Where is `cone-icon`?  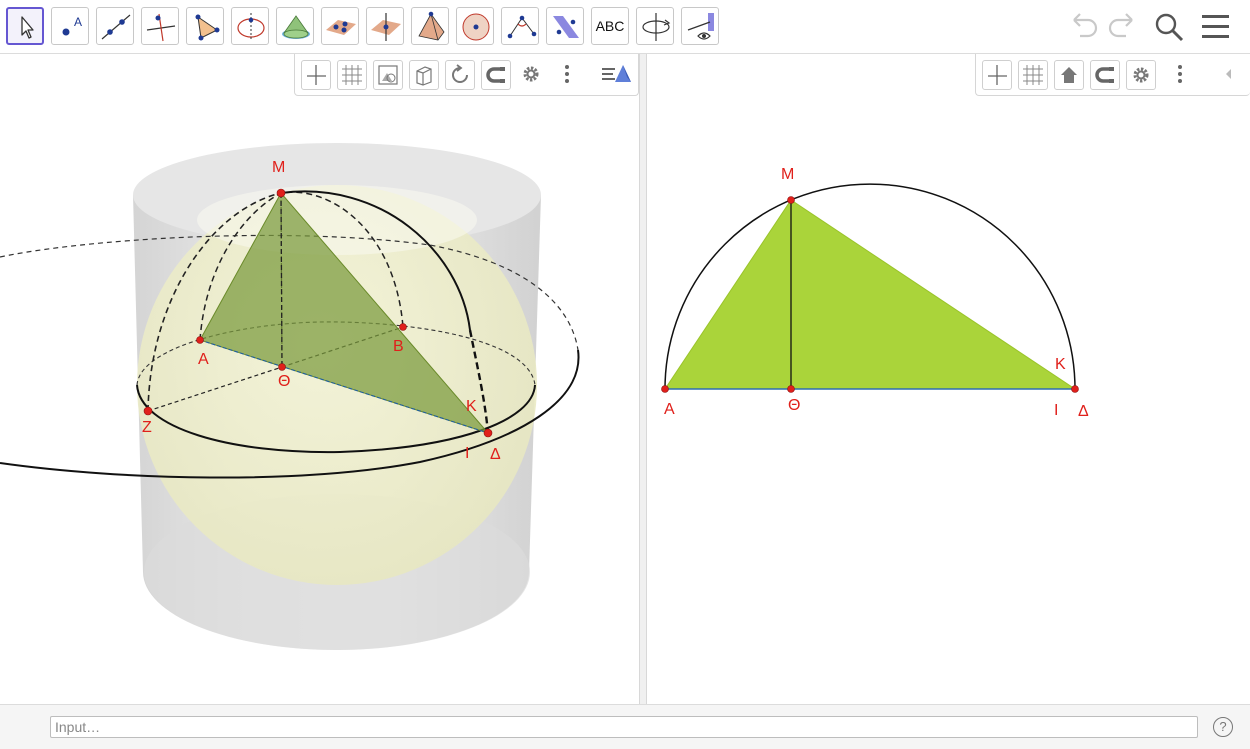
cone-icon is located at coordinates (296, 27).